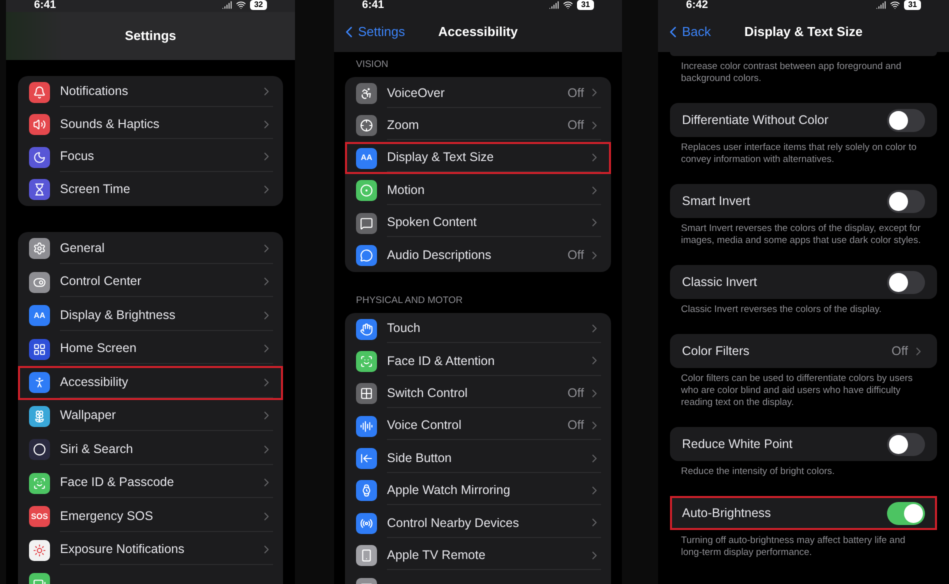  What do you see at coordinates (99, 349) in the screenshot?
I see `row-label: Home Screen` at bounding box center [99, 349].